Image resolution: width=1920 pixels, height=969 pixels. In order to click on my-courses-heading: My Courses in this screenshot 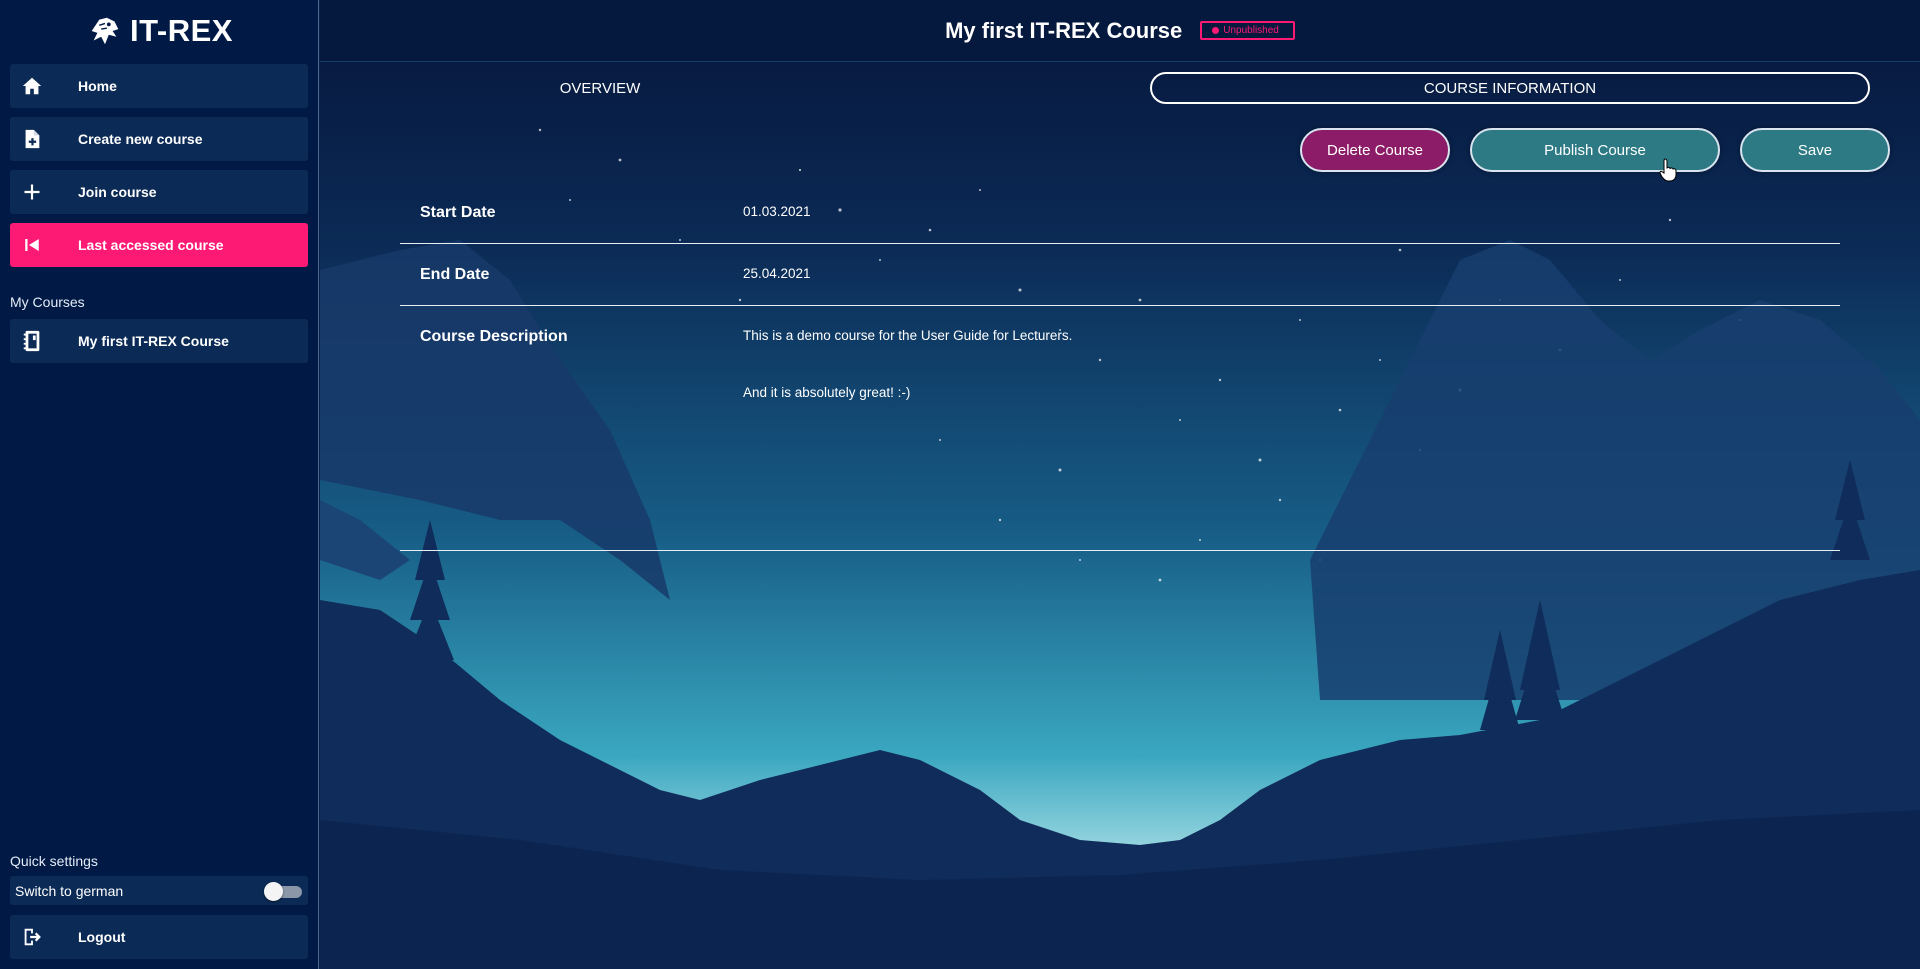, I will do `click(47, 302)`.